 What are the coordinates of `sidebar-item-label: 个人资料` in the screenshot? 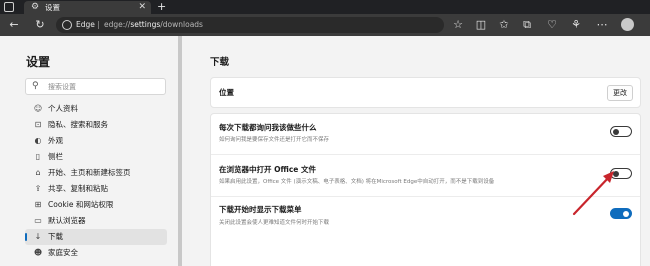 It's located at (63, 108).